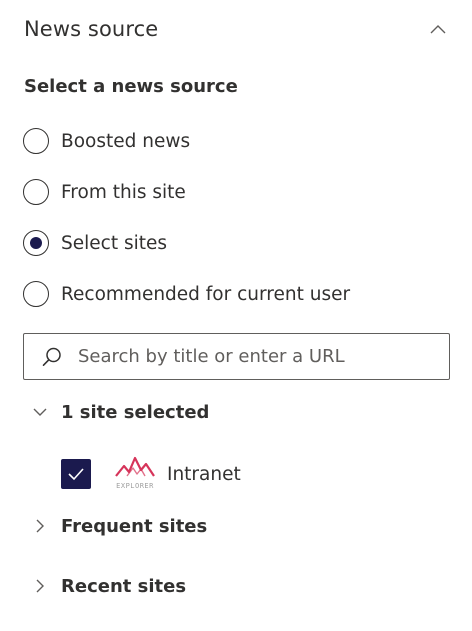 This screenshot has height=631, width=472. I want to click on recent-sites-label: Recent sites, so click(124, 586).